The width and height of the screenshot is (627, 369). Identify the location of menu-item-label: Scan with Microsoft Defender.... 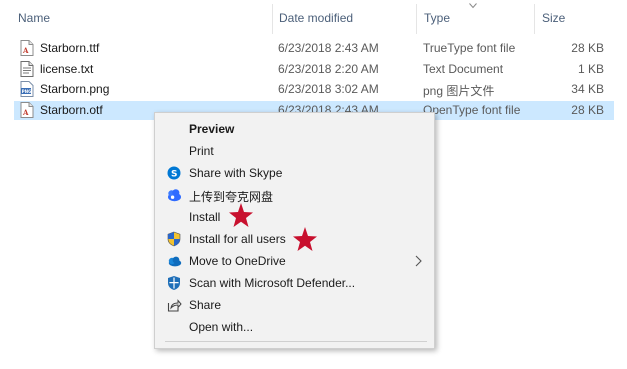
(272, 283).